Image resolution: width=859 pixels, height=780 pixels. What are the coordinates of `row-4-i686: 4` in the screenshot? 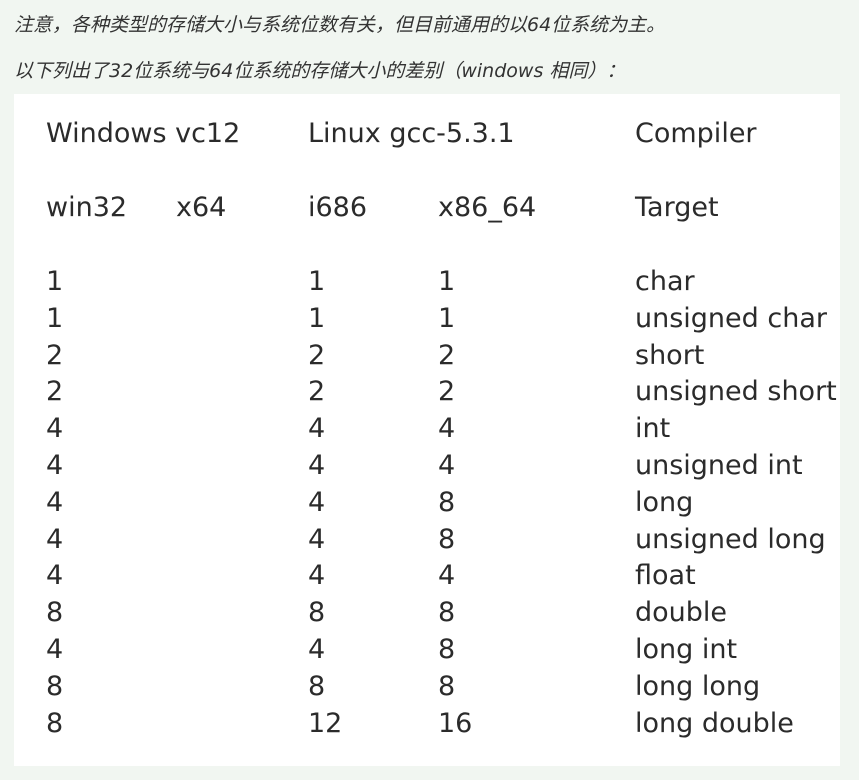 It's located at (317, 429).